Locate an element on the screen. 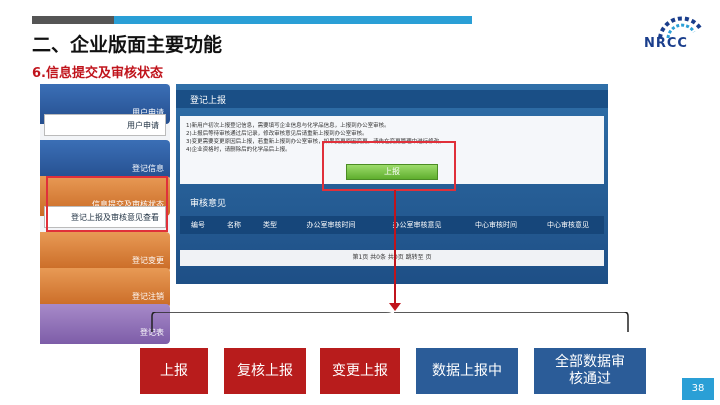 The width and height of the screenshot is (720, 405). table-column-header: 办公室审核时间 is located at coordinates (331, 225).